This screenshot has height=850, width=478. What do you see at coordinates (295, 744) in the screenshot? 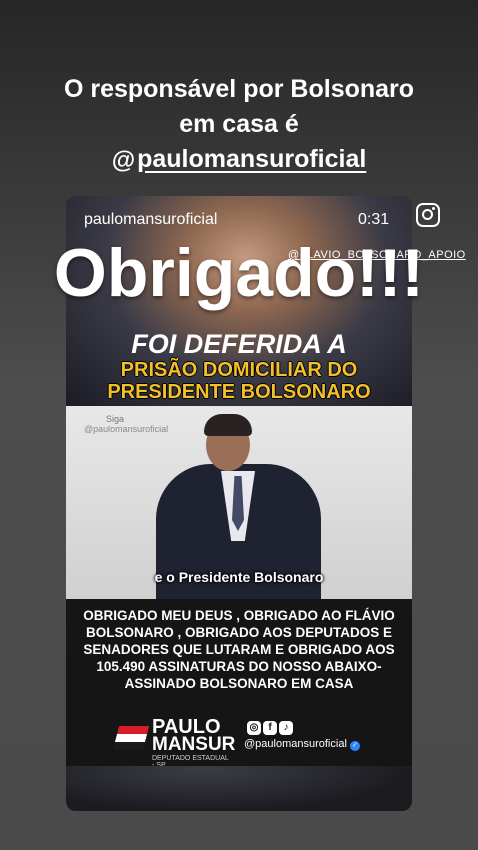
I see `social-handle-text: @paulomansuroficial` at bounding box center [295, 744].